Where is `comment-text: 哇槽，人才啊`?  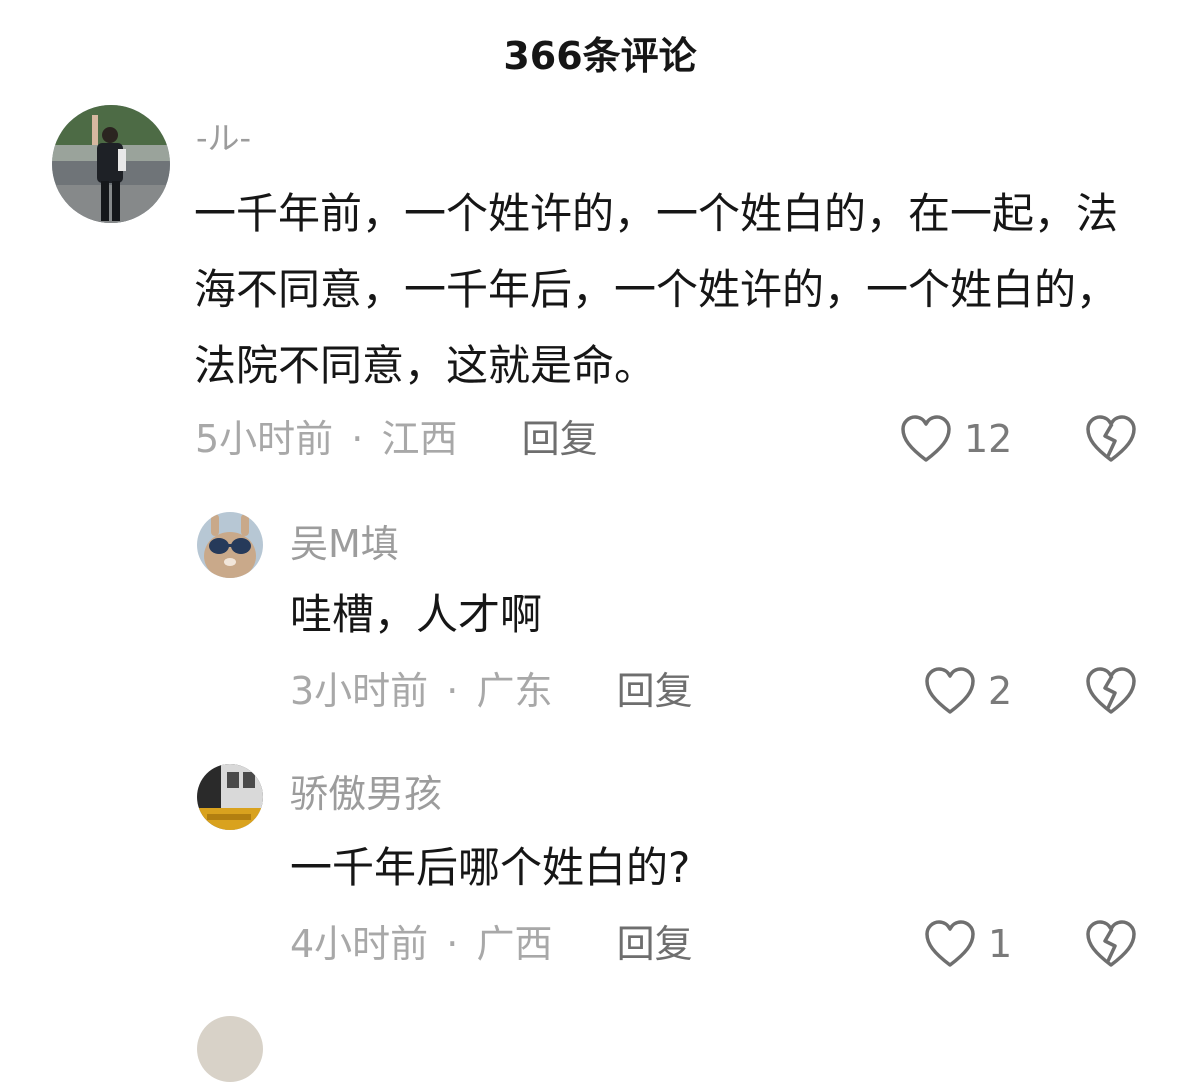
comment-text: 哇槽，人才啊 is located at coordinates (416, 614).